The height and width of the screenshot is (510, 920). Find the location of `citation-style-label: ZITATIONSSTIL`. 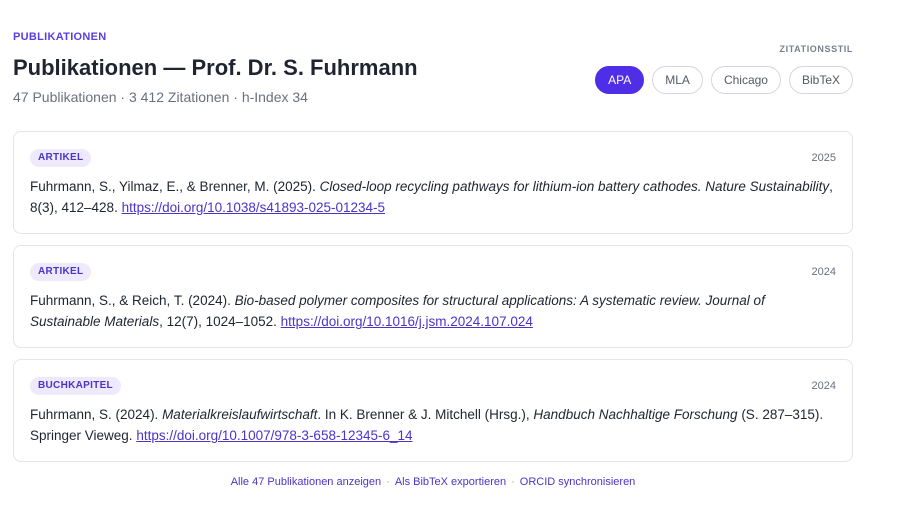

citation-style-label: ZITATIONSSTIL is located at coordinates (816, 49).